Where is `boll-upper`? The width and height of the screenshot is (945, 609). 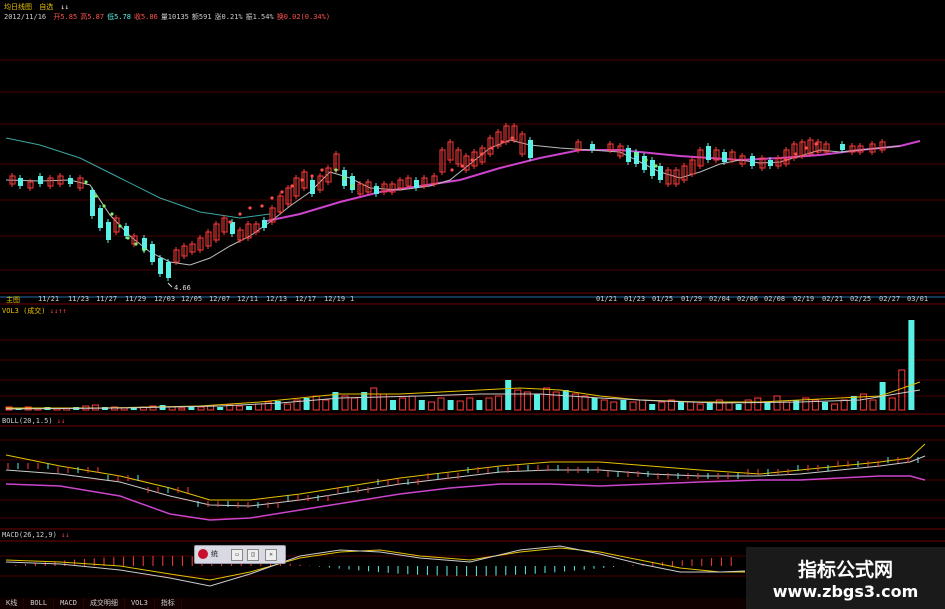
boll-upper is located at coordinates (465, 472).